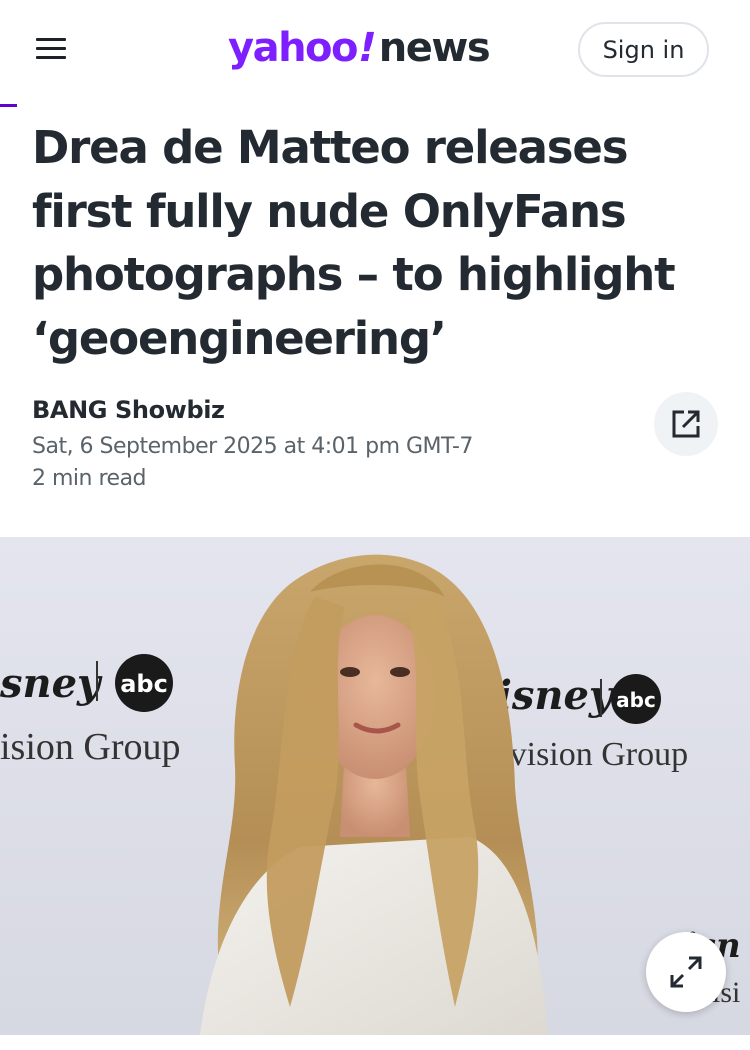 The image size is (750, 1050). What do you see at coordinates (128, 410) in the screenshot?
I see `article-author: BANG Showbiz` at bounding box center [128, 410].